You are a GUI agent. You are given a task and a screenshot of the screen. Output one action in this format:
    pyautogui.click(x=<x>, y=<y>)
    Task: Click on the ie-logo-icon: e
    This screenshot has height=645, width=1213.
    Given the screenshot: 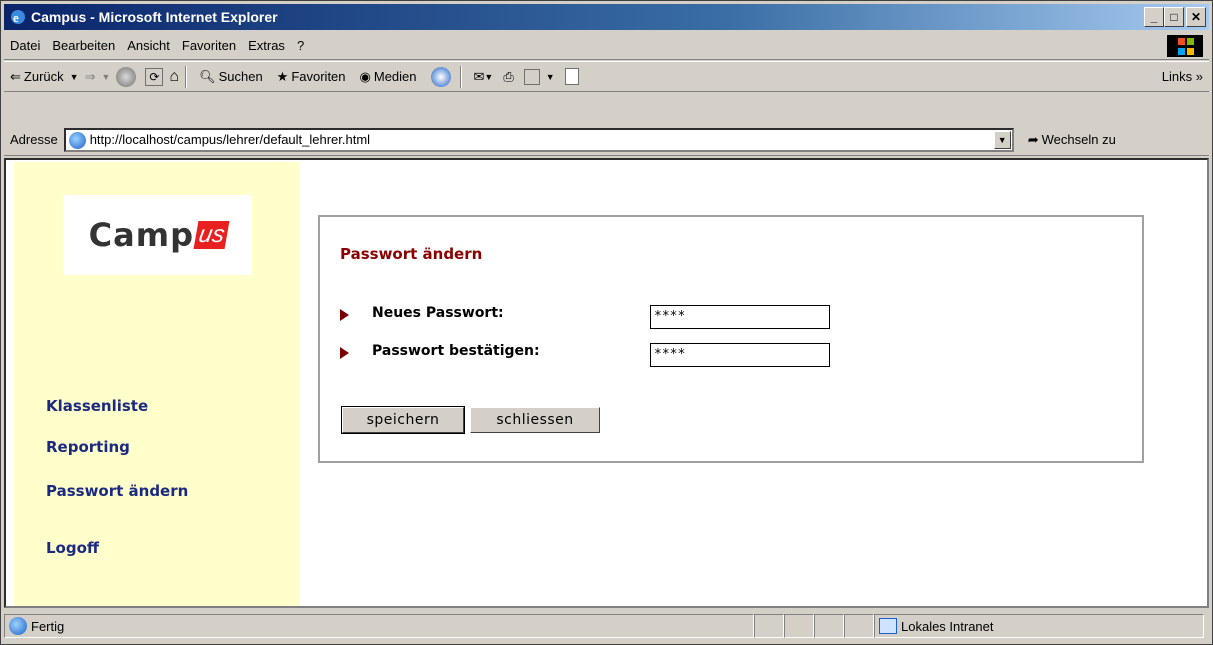 What is the action you would take?
    pyautogui.click(x=18, y=17)
    